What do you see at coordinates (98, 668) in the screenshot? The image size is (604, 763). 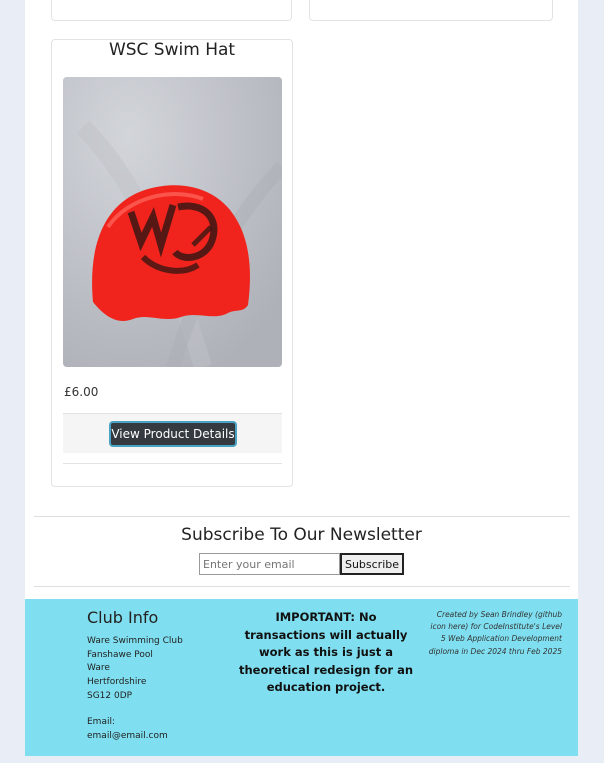 I see `address-line: Ware` at bounding box center [98, 668].